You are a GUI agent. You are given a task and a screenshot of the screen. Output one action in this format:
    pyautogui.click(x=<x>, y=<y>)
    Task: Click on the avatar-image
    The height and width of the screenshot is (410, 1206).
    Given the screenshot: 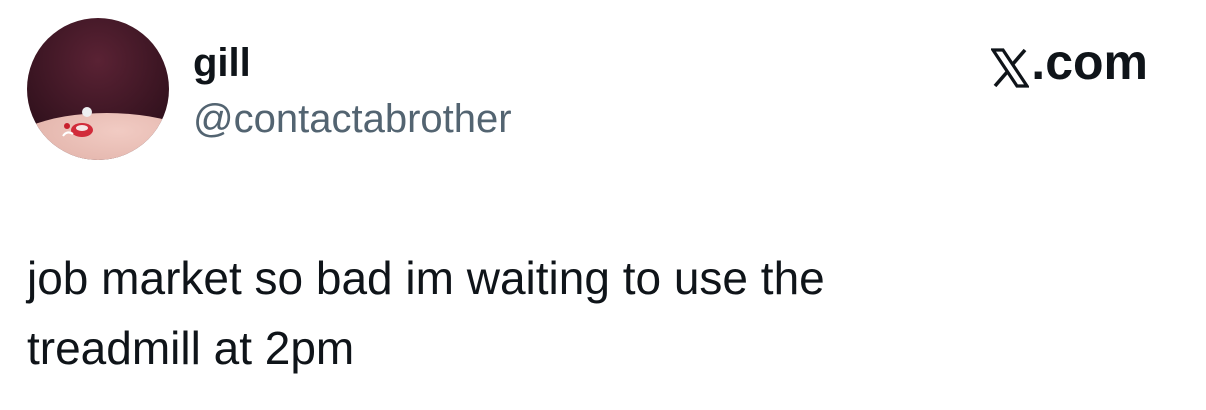 What is the action you would take?
    pyautogui.click(x=98, y=89)
    